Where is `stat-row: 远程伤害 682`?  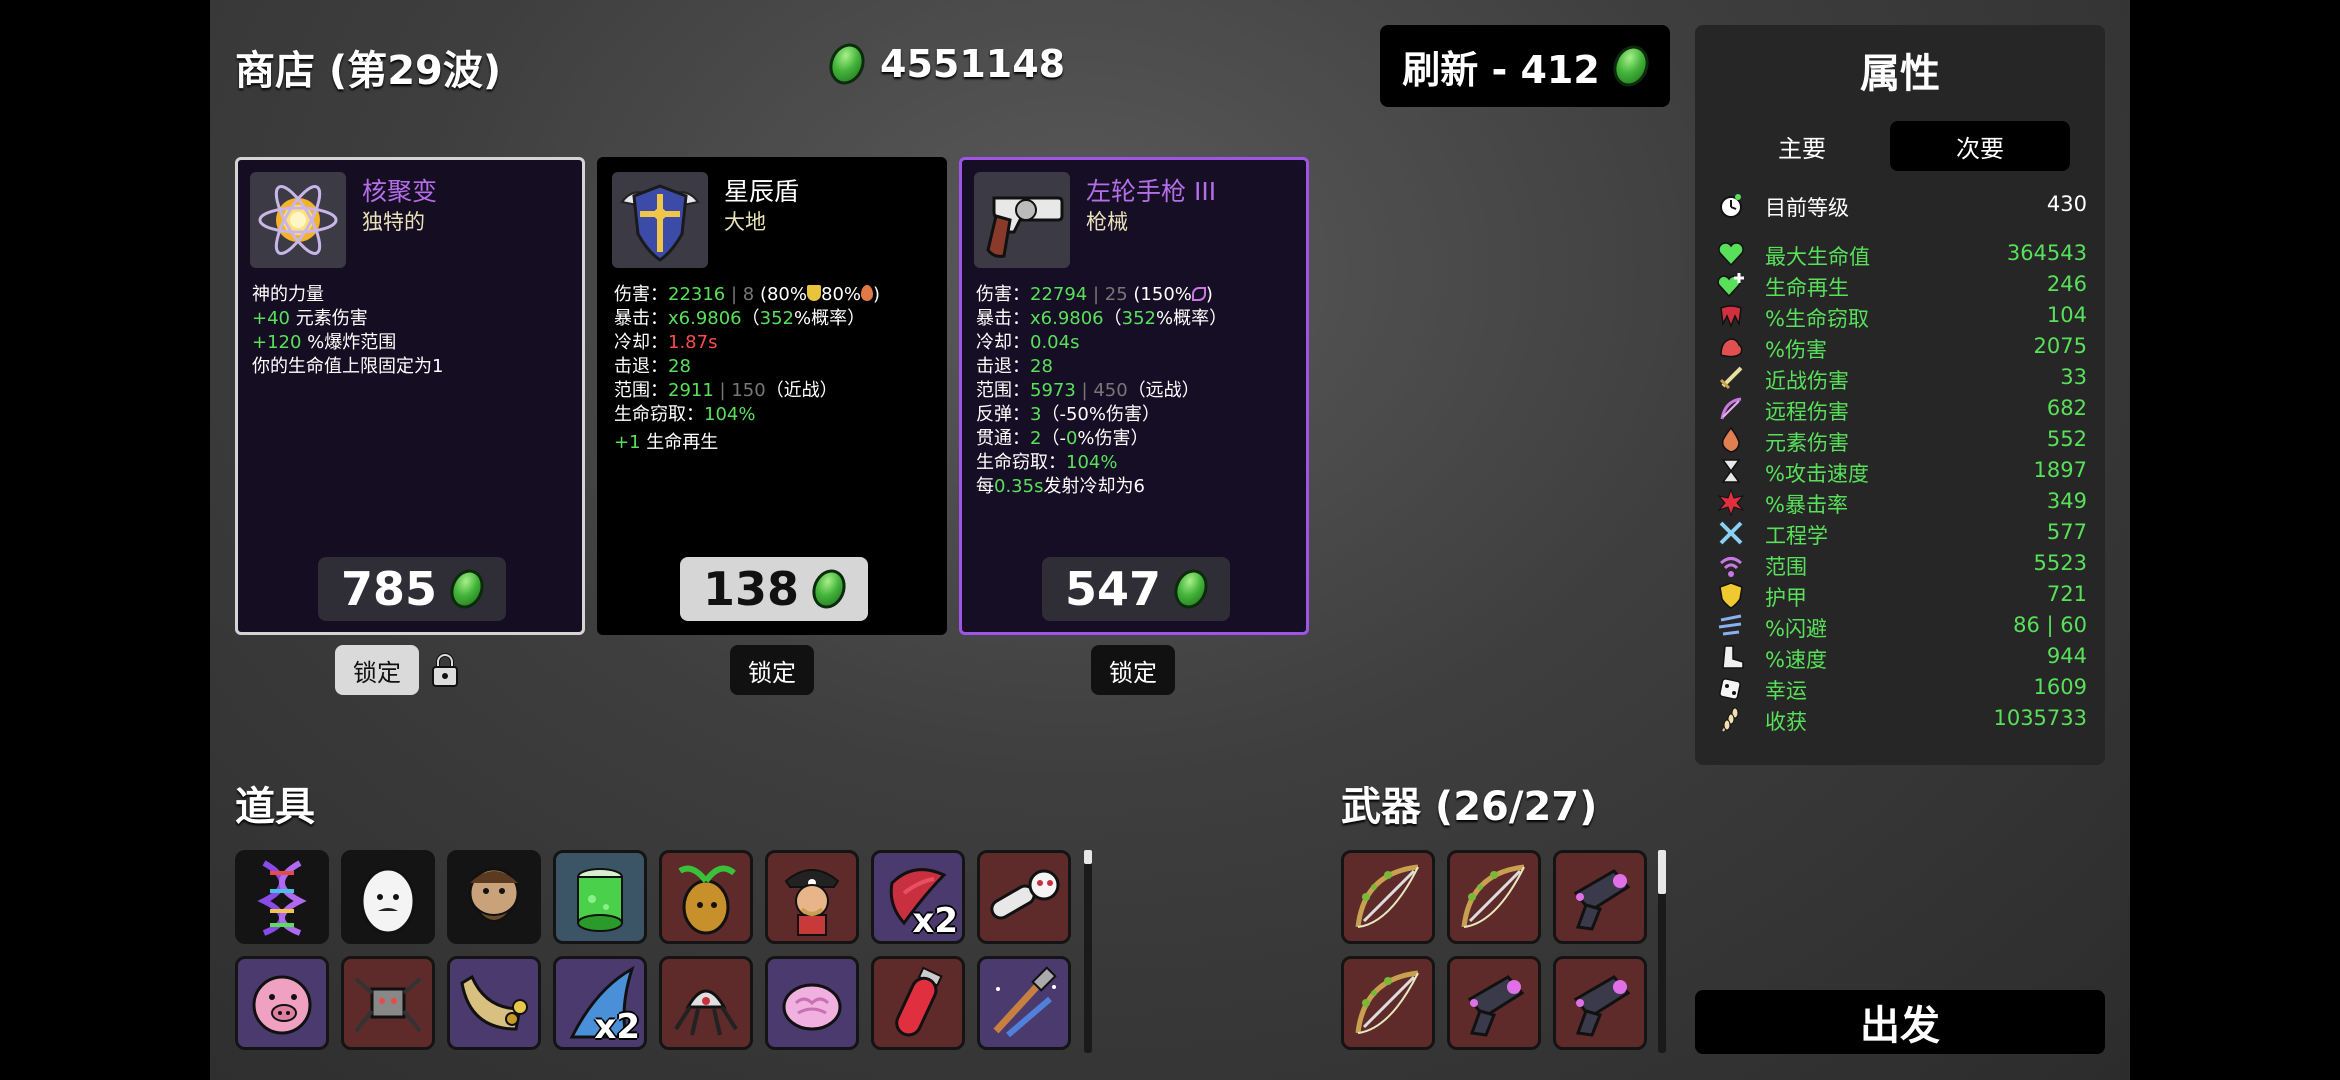
stat-row: 远程伤害 682 is located at coordinates (1902, 409).